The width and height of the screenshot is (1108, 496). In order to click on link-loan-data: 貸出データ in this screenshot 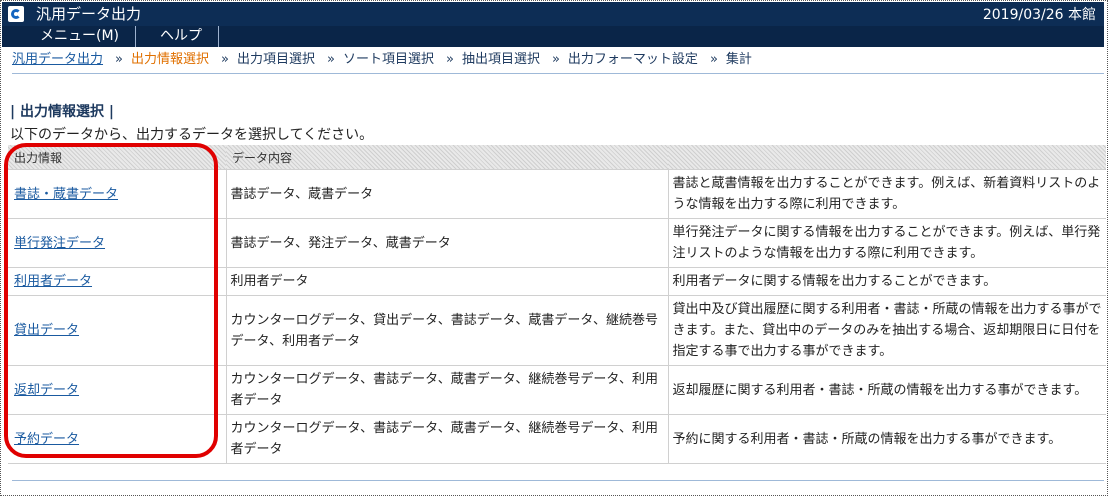, I will do `click(46, 330)`.